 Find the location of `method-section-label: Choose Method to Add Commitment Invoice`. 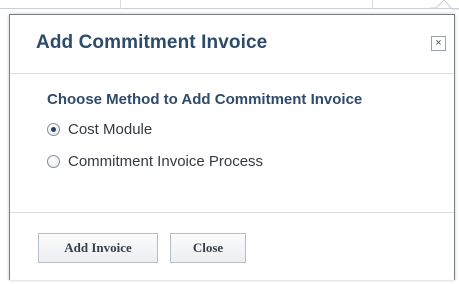

method-section-label: Choose Method to Add Commitment Invoice is located at coordinates (205, 99).